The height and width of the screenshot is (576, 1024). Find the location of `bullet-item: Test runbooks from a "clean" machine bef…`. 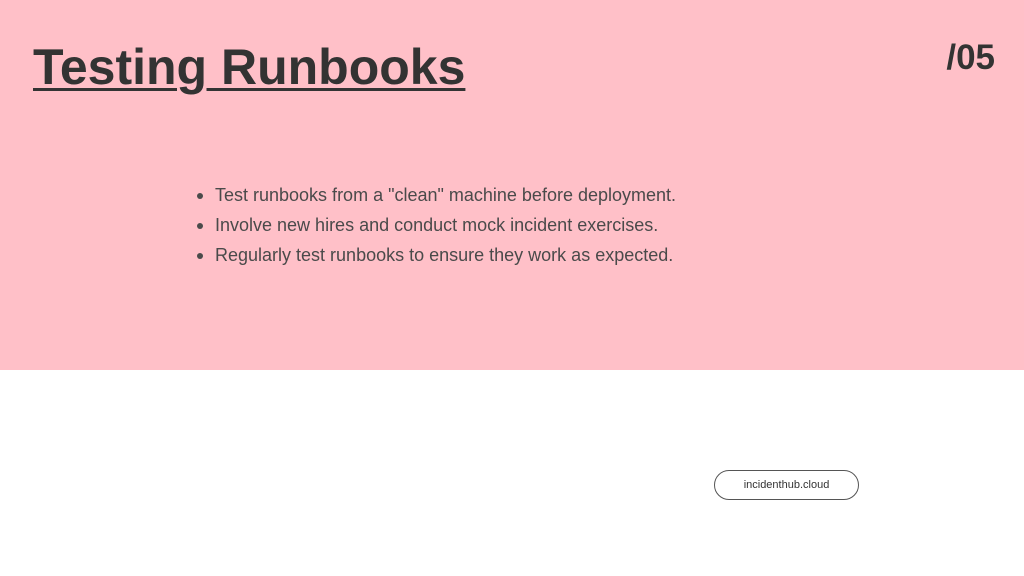

bullet-item: Test runbooks from a "clean" machine bef… is located at coordinates (437, 195).